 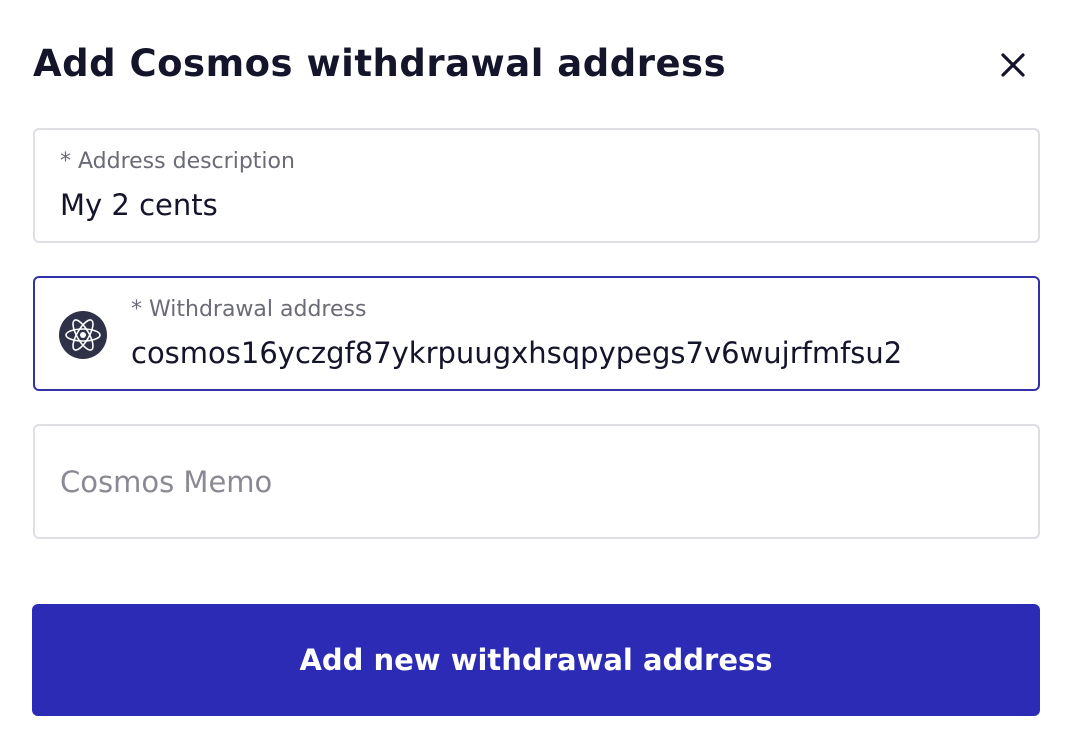 What do you see at coordinates (536, 481) in the screenshot?
I see `cosmos-memo-field: Cosmos Memo` at bounding box center [536, 481].